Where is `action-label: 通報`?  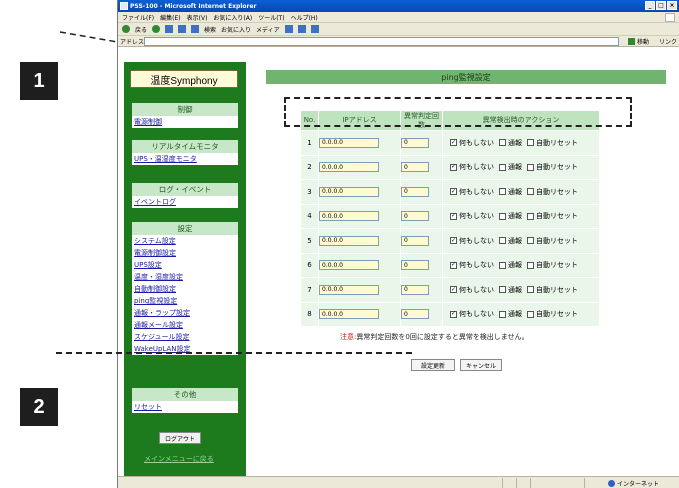 action-label: 通報 is located at coordinates (515, 191).